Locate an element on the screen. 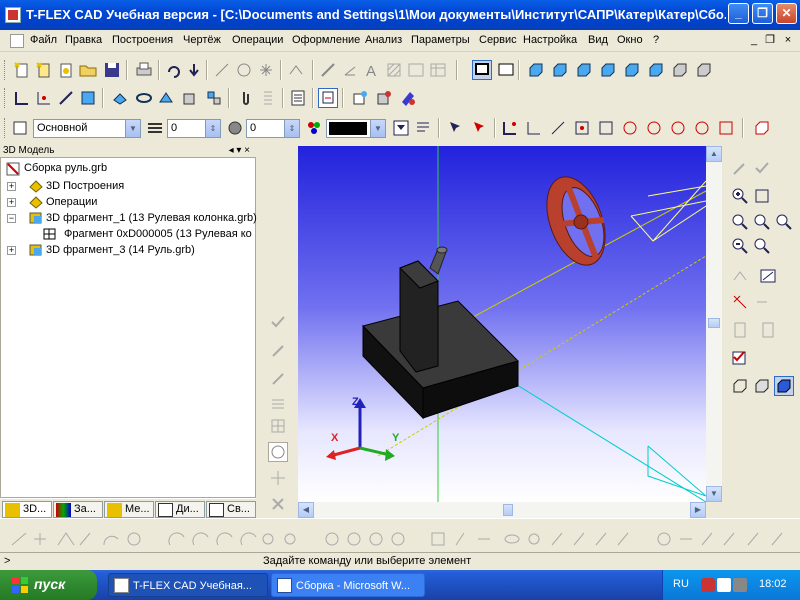 The width and height of the screenshot is (800, 600). close-button: ✕ is located at coordinates (786, 13).